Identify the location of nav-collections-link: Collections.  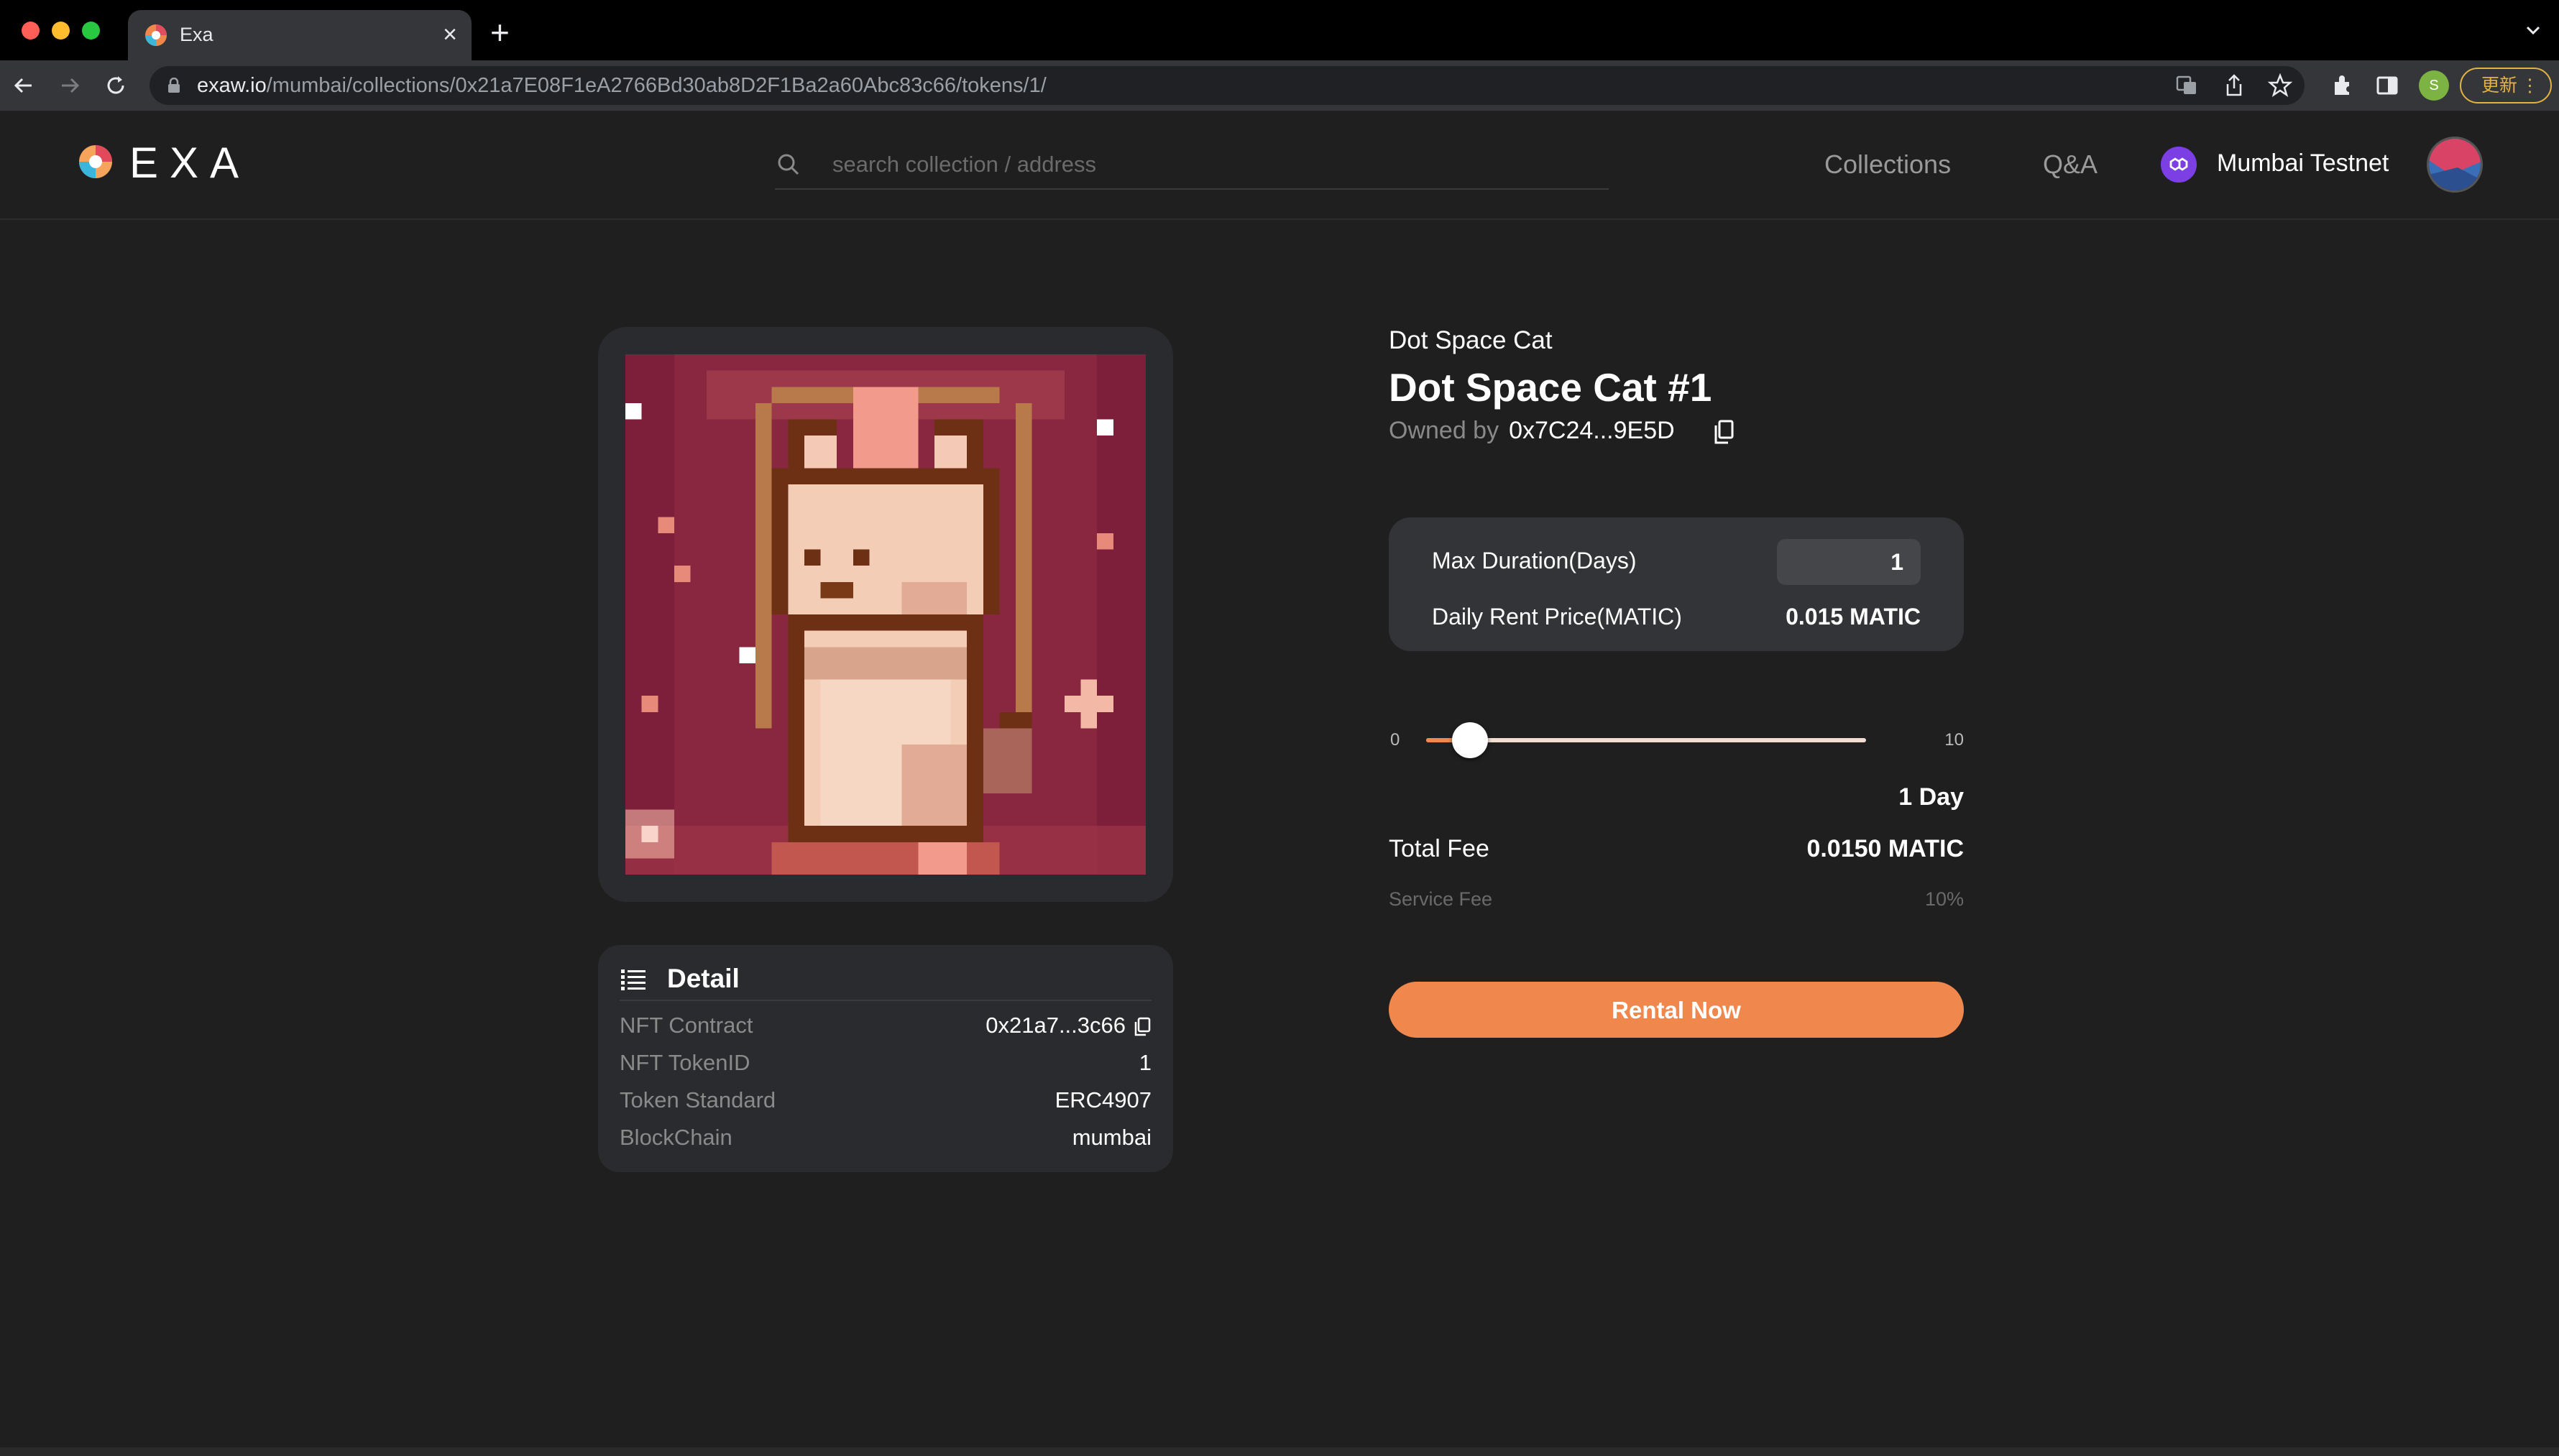
(1887, 164).